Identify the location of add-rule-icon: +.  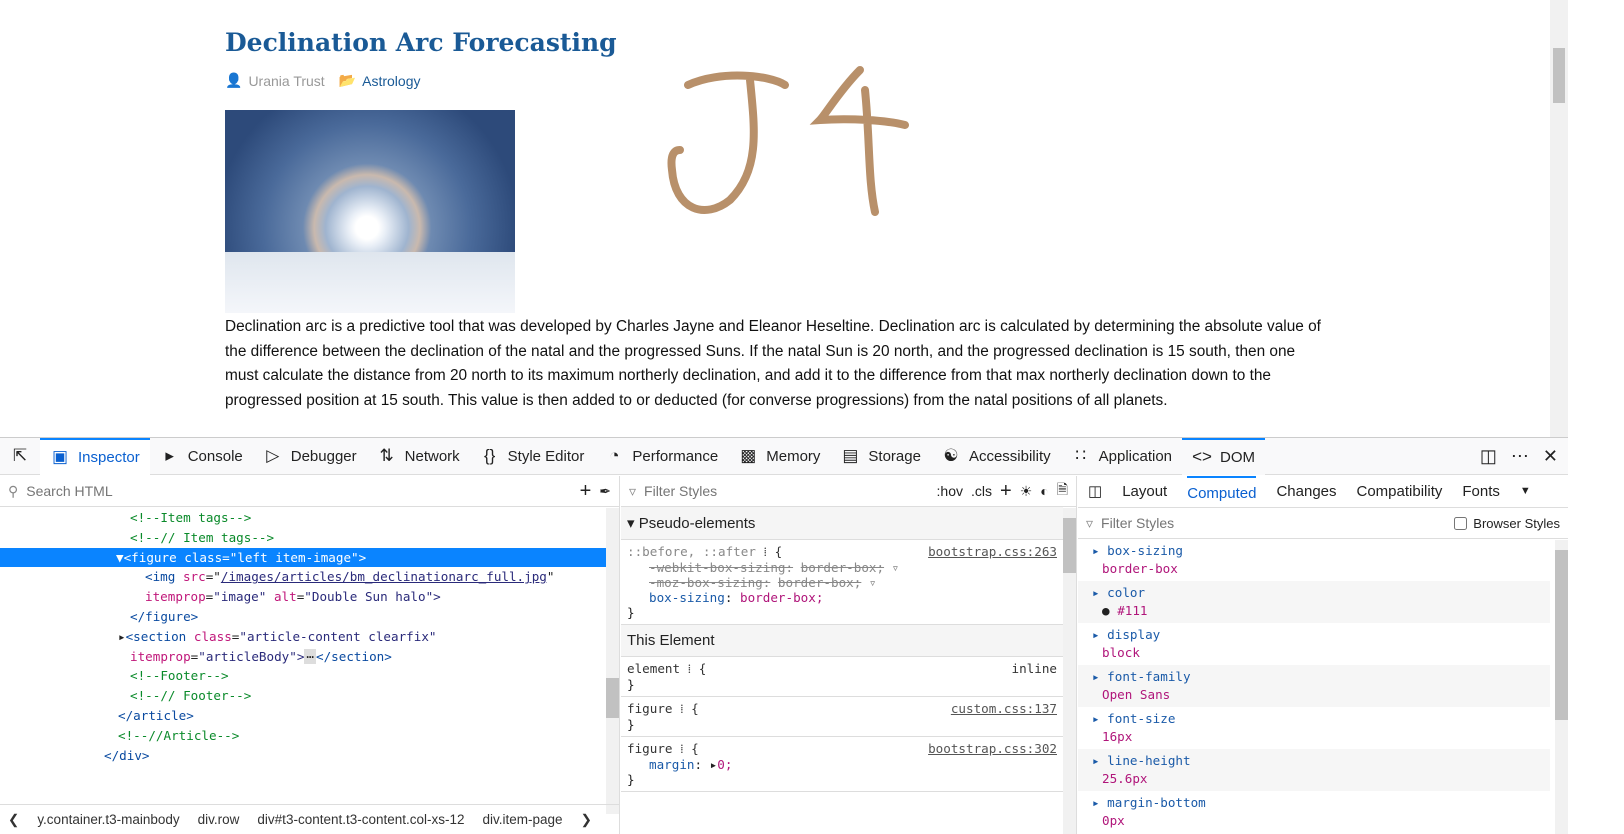
(1006, 491).